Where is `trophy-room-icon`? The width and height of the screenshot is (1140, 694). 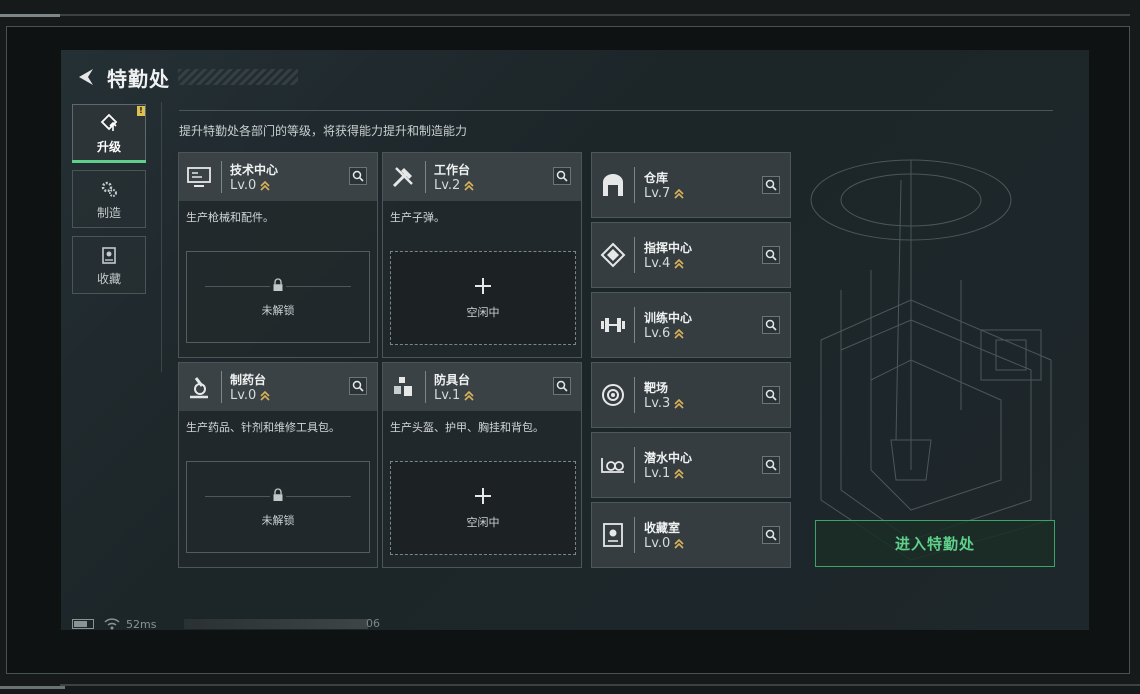 trophy-room-icon is located at coordinates (613, 535).